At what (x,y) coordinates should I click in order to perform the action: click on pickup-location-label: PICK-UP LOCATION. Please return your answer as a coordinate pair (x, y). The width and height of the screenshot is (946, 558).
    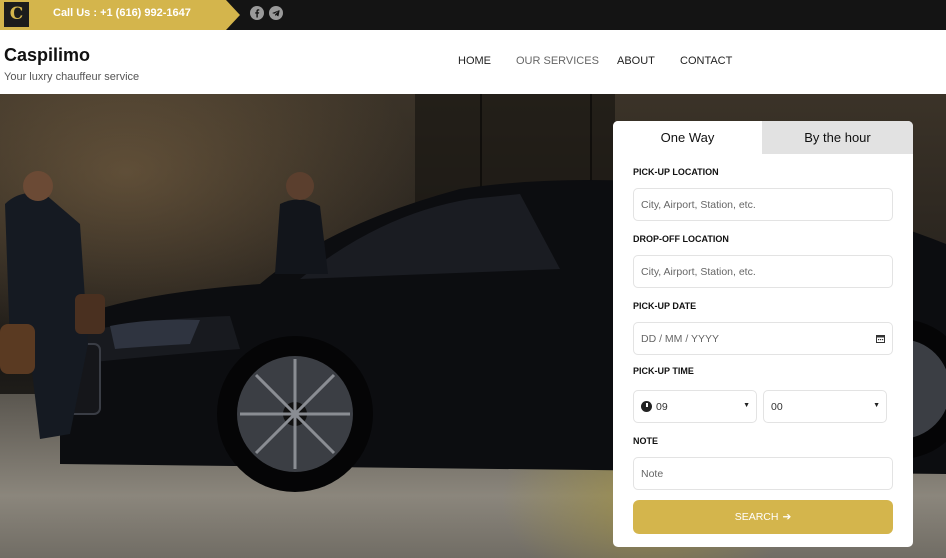
    Looking at the image, I should click on (676, 172).